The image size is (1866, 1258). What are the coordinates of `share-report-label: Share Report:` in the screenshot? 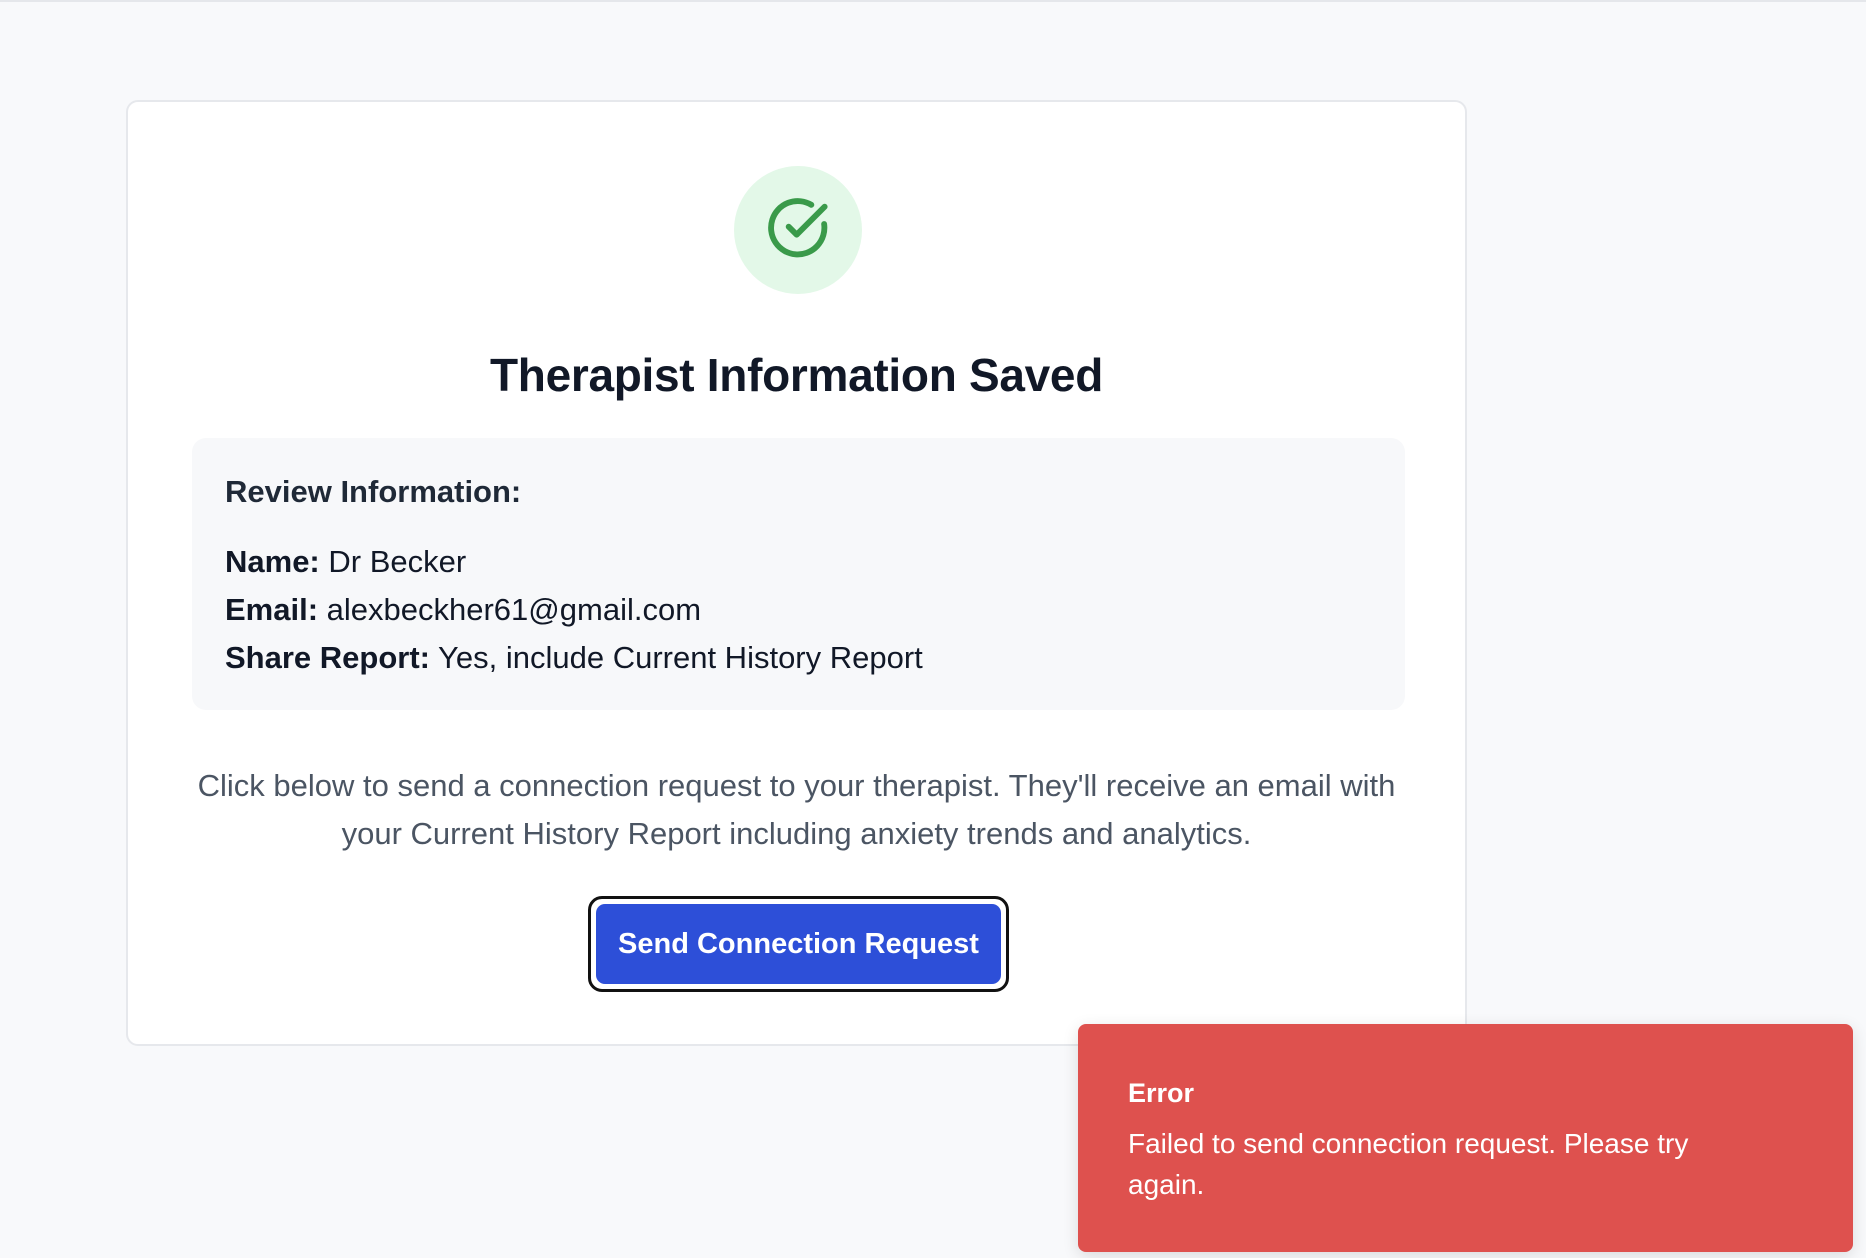 It's located at (327, 657).